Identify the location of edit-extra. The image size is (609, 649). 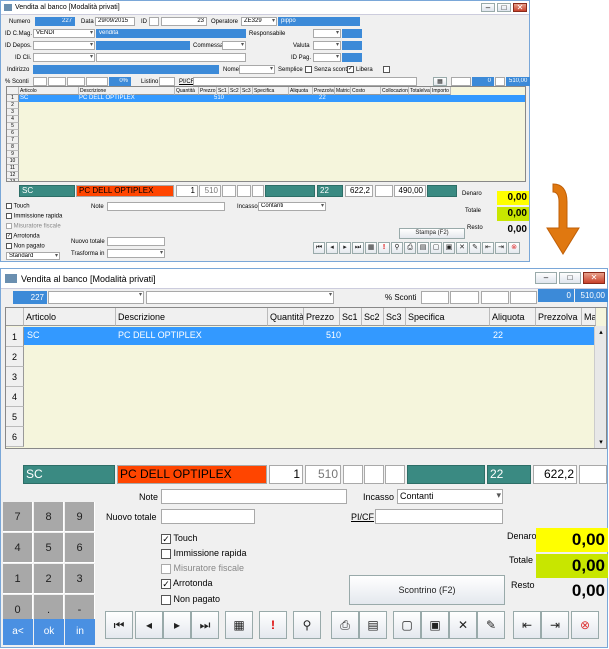
(442, 191).